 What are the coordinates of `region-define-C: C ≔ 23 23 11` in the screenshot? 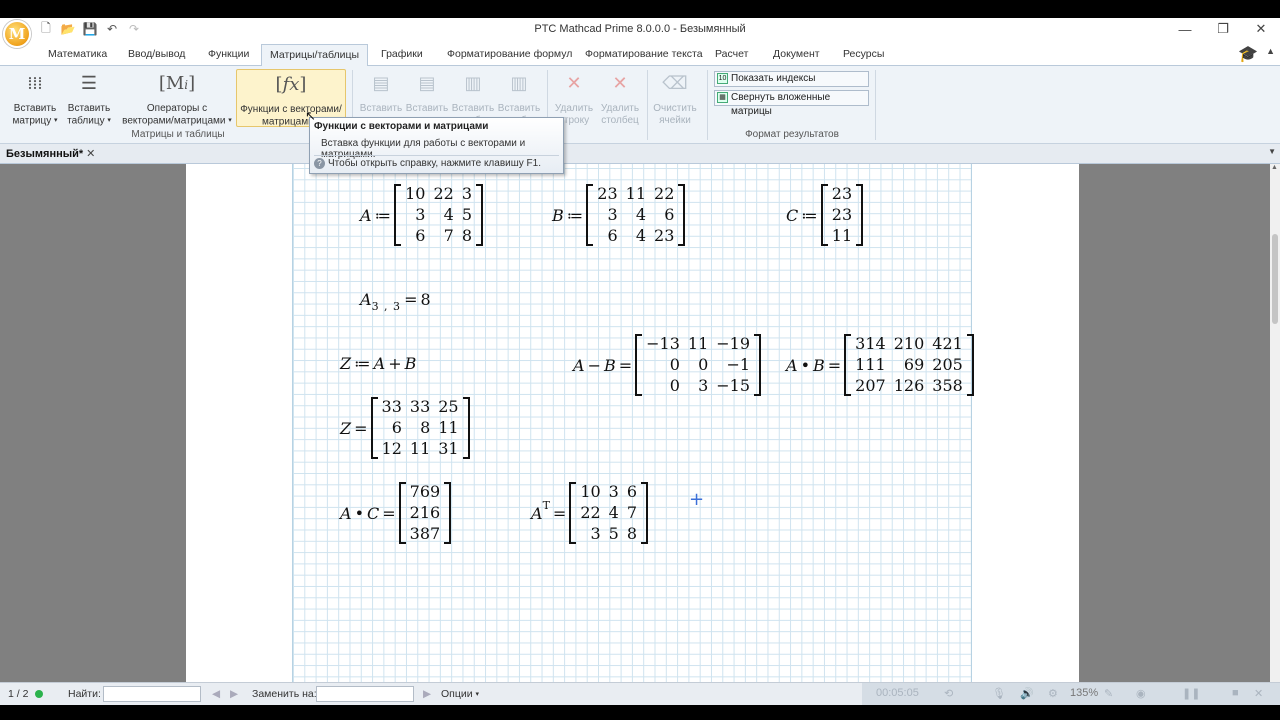 It's located at (825, 215).